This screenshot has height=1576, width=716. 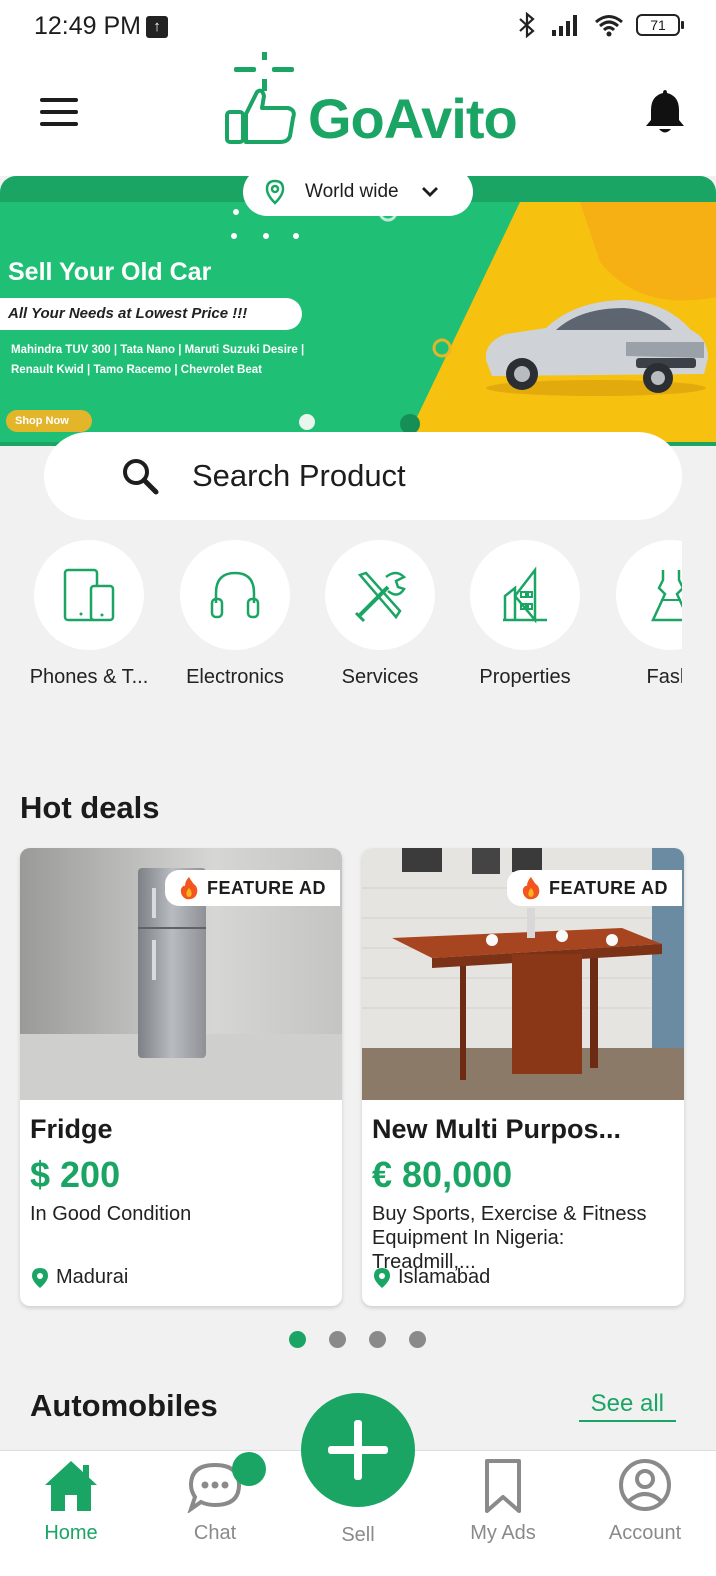 What do you see at coordinates (666, 596) in the screenshot?
I see `dress-icon` at bounding box center [666, 596].